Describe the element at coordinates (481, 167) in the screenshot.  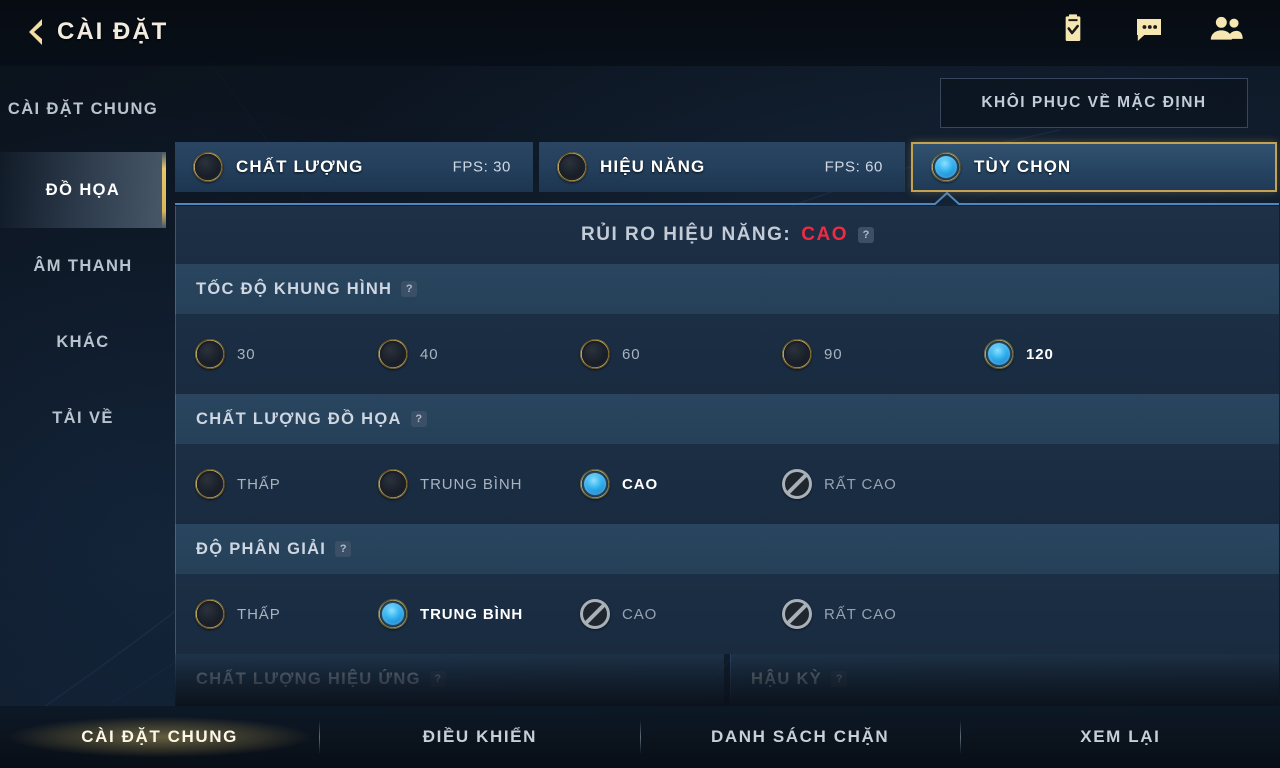
I see `tab-fps-label: FPS: 30` at that location.